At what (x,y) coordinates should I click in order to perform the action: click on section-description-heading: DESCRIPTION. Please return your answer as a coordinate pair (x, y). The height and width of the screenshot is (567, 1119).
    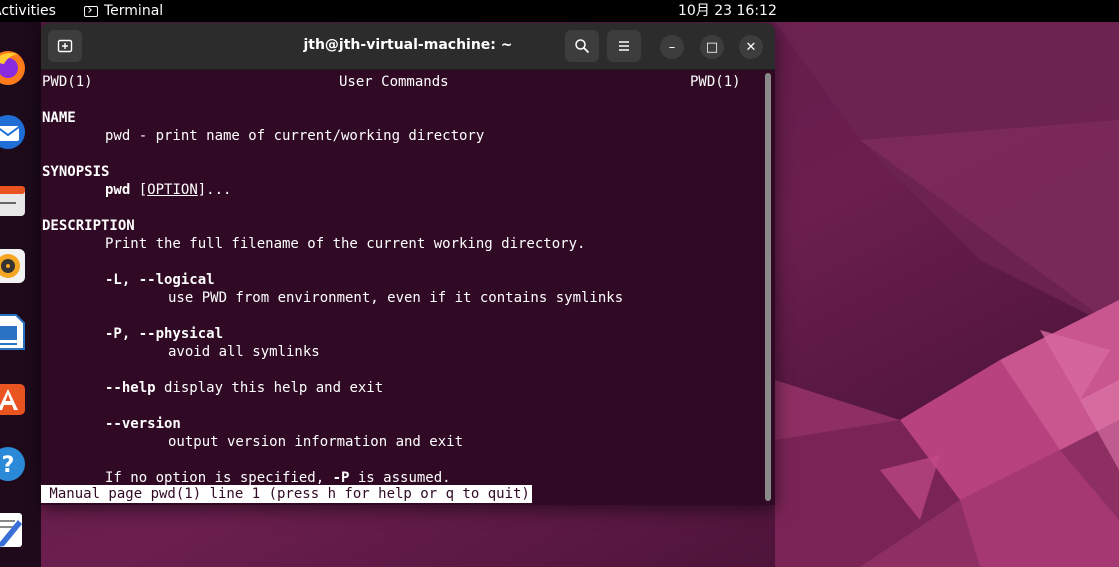
    Looking at the image, I should click on (88, 226).